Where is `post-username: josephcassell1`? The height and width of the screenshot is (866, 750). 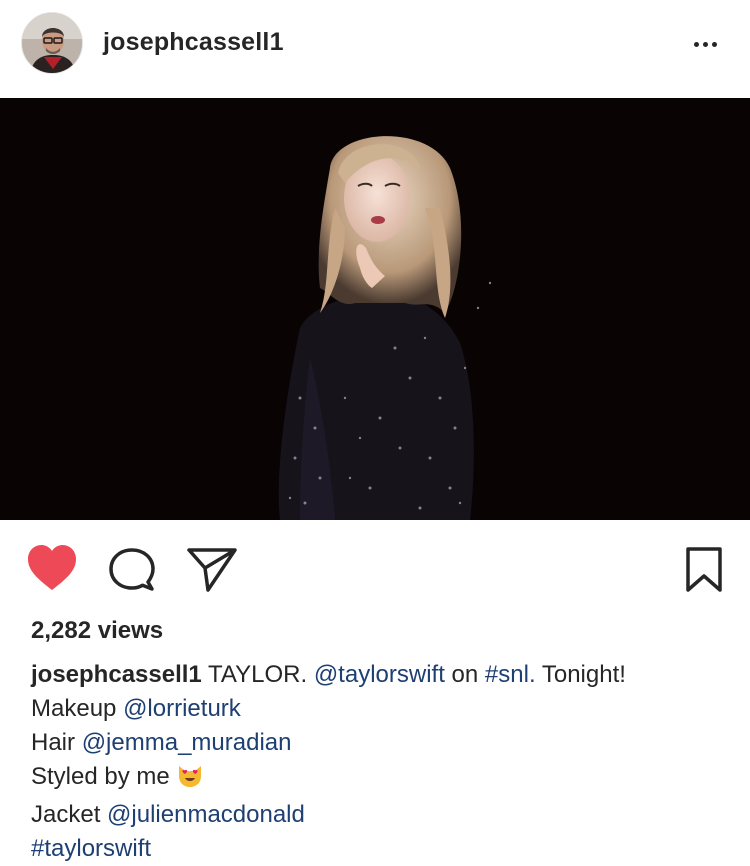
post-username: josephcassell1 is located at coordinates (193, 42).